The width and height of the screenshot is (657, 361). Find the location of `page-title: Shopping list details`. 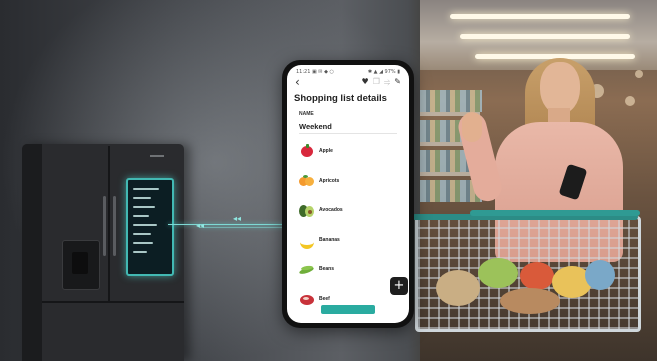

page-title: Shopping list details is located at coordinates (340, 98).